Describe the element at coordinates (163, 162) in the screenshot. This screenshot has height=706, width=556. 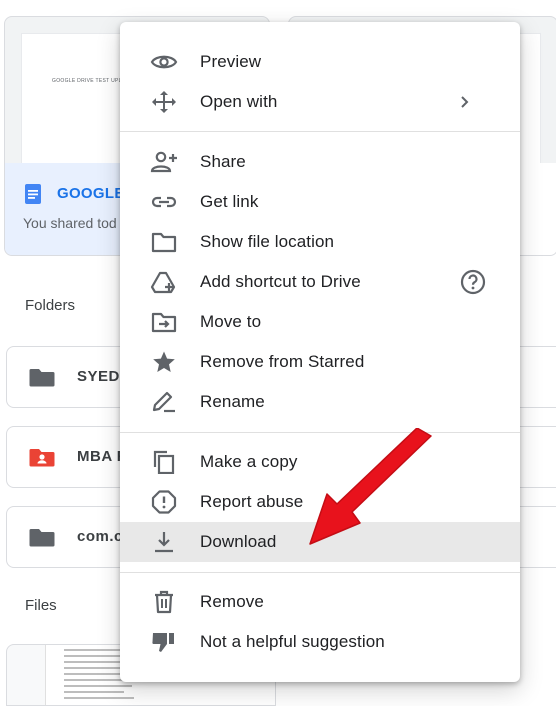
I see `person-add-icon` at that location.